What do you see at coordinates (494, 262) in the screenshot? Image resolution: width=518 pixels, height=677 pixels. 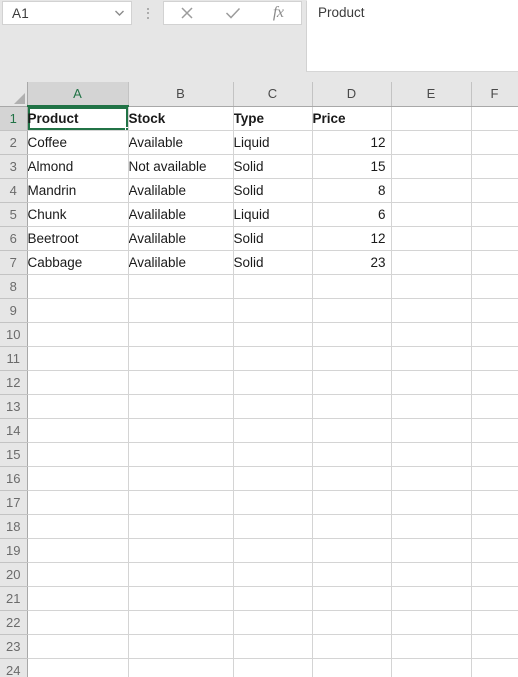 I see `cell-f7` at bounding box center [494, 262].